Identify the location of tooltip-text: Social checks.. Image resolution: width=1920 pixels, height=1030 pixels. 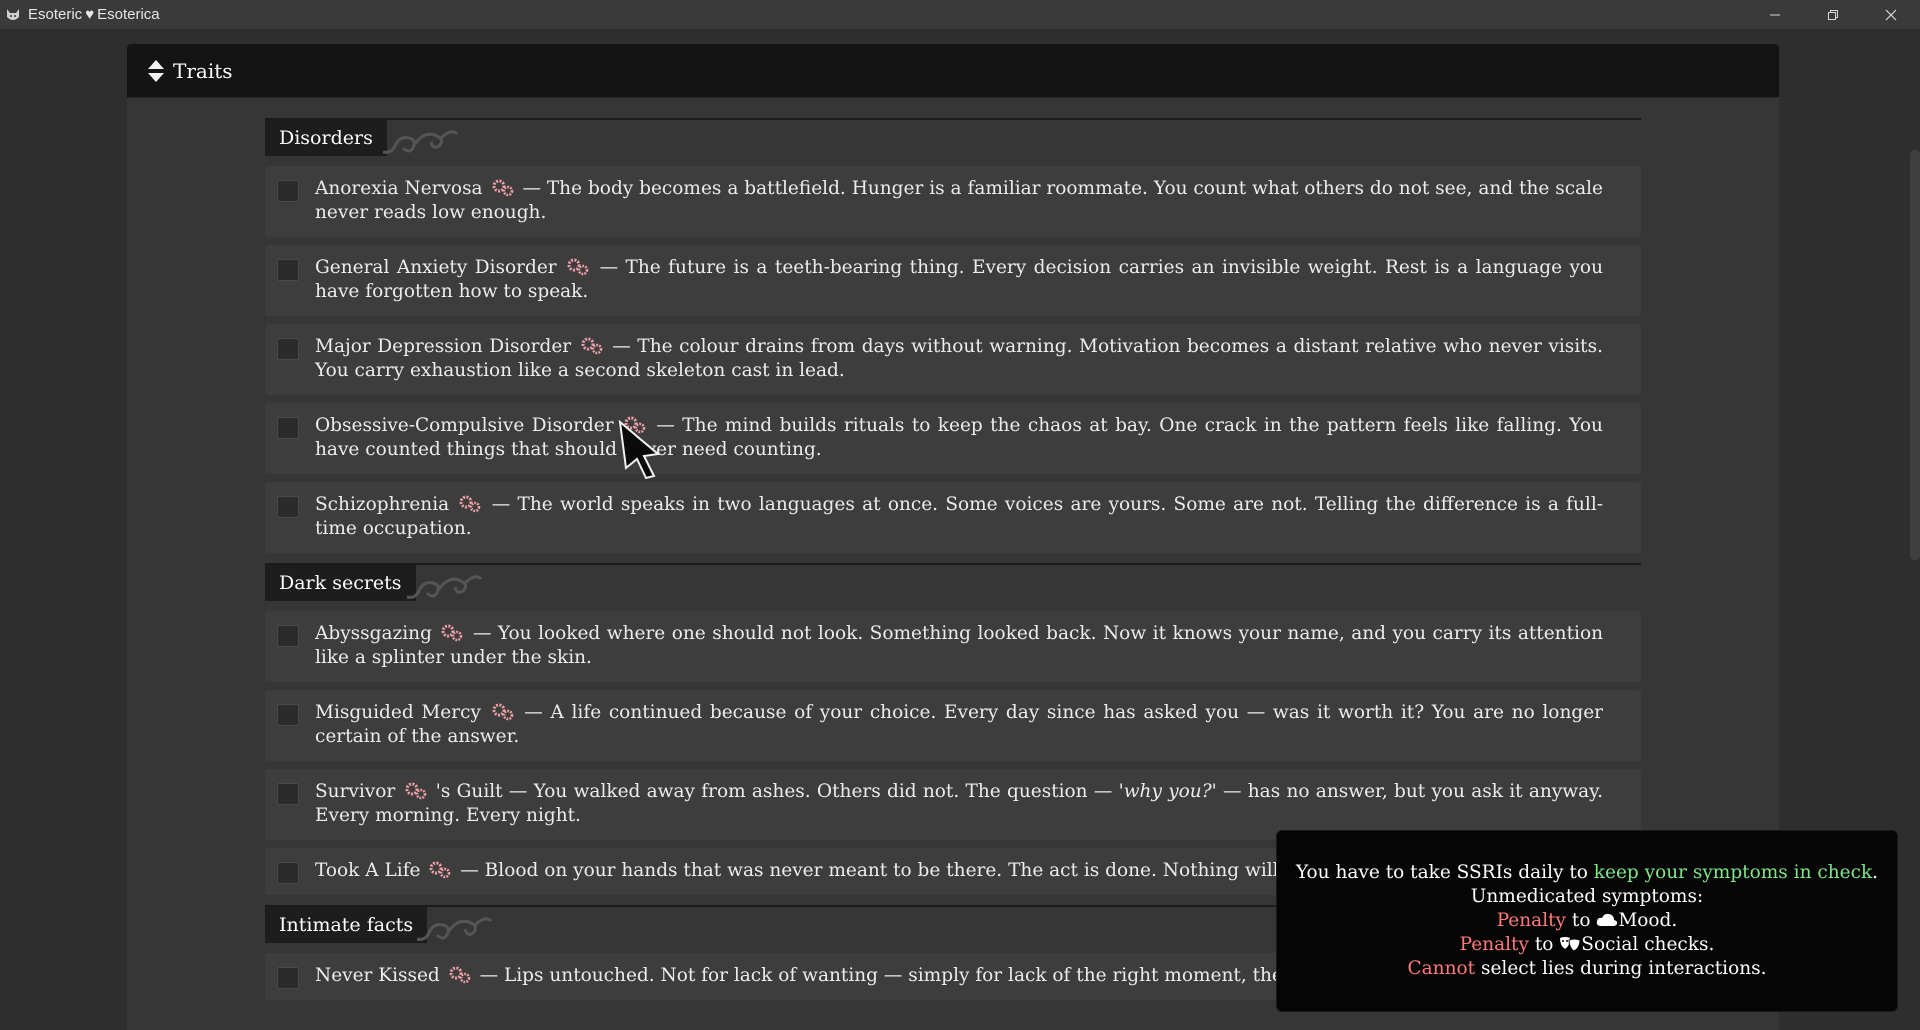
(1648, 944).